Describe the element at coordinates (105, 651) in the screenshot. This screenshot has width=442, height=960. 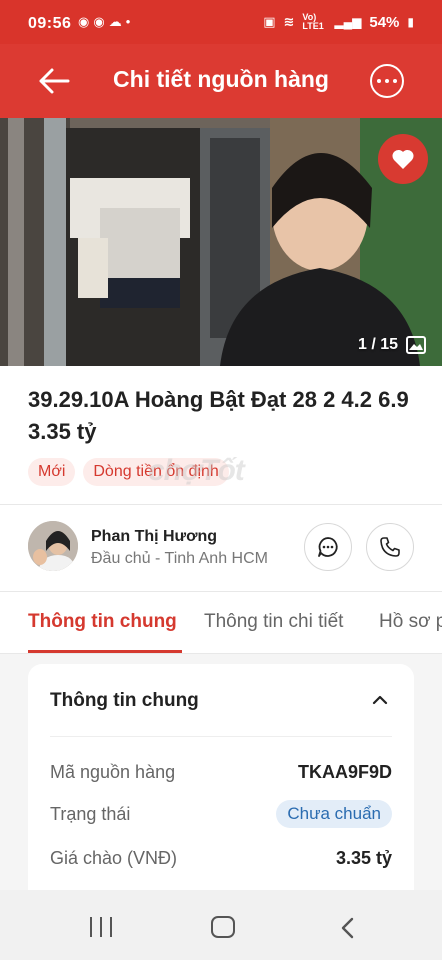
I see `active-tab-indicator` at that location.